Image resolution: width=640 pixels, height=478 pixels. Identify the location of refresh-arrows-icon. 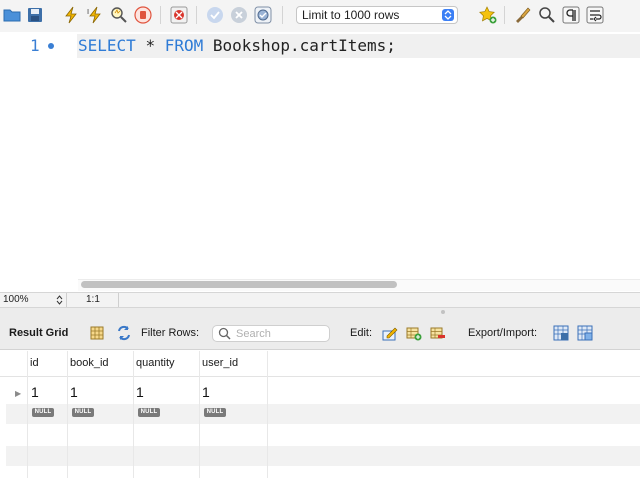
(124, 333).